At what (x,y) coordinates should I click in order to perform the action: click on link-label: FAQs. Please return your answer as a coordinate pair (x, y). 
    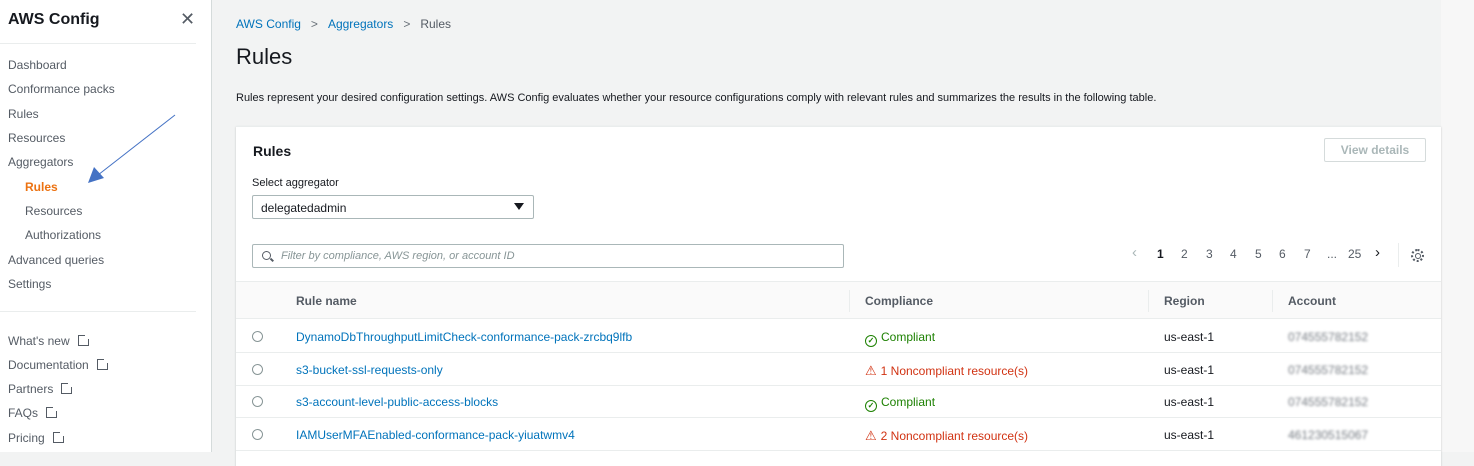
    Looking at the image, I should click on (23, 413).